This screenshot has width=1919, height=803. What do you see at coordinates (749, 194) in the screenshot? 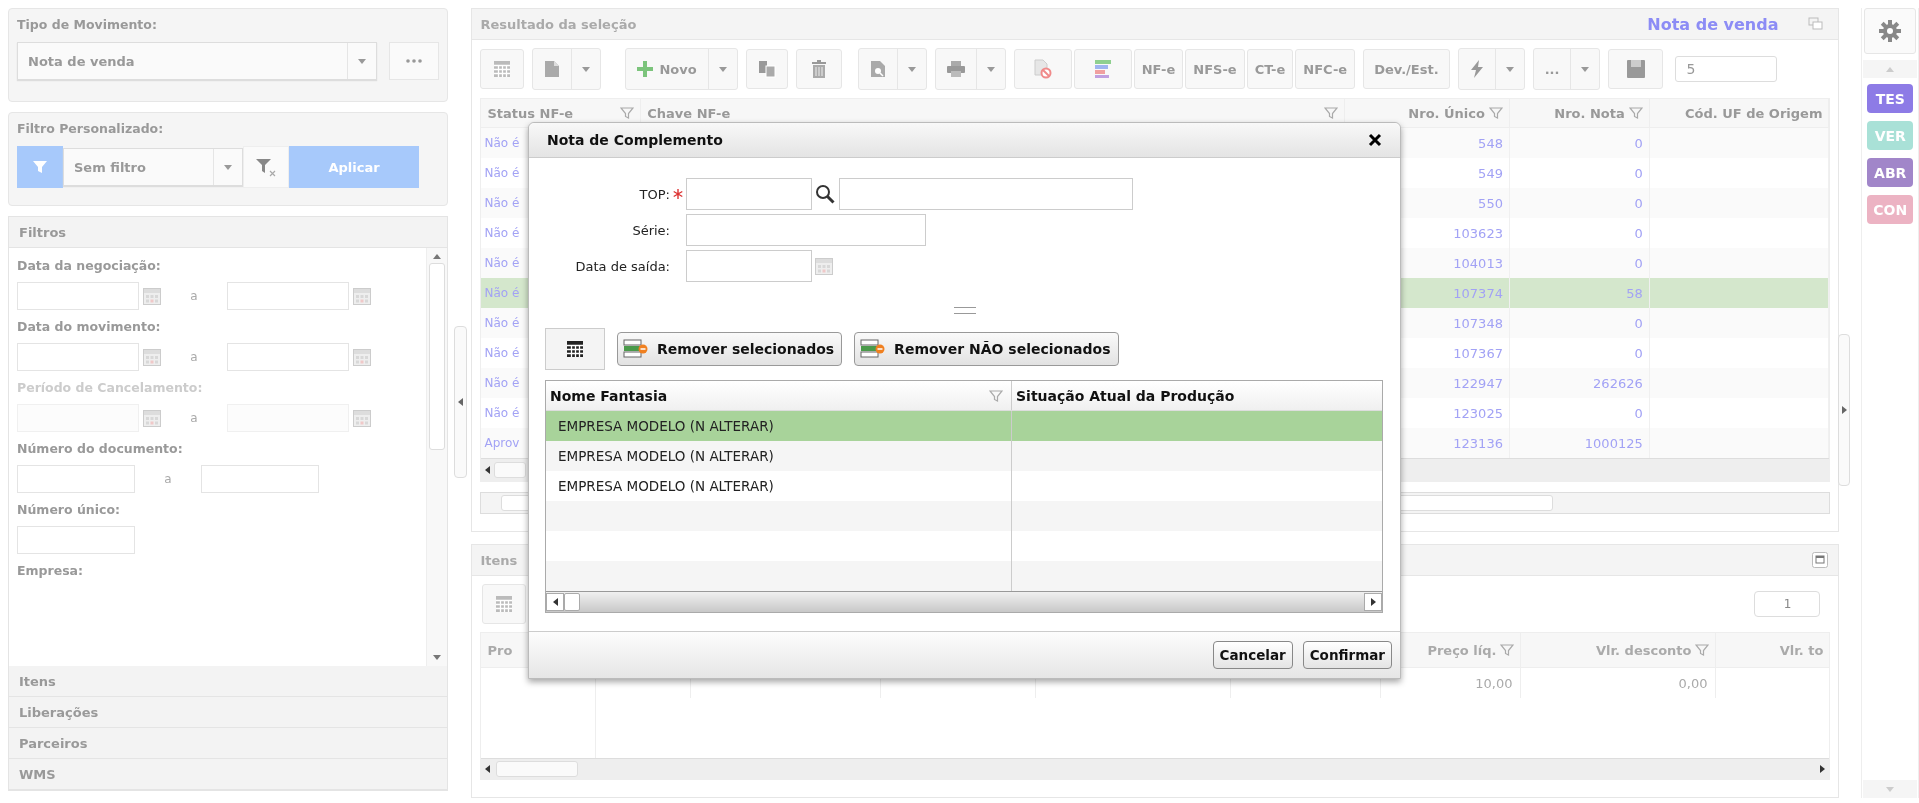
I see `code-field` at bounding box center [749, 194].